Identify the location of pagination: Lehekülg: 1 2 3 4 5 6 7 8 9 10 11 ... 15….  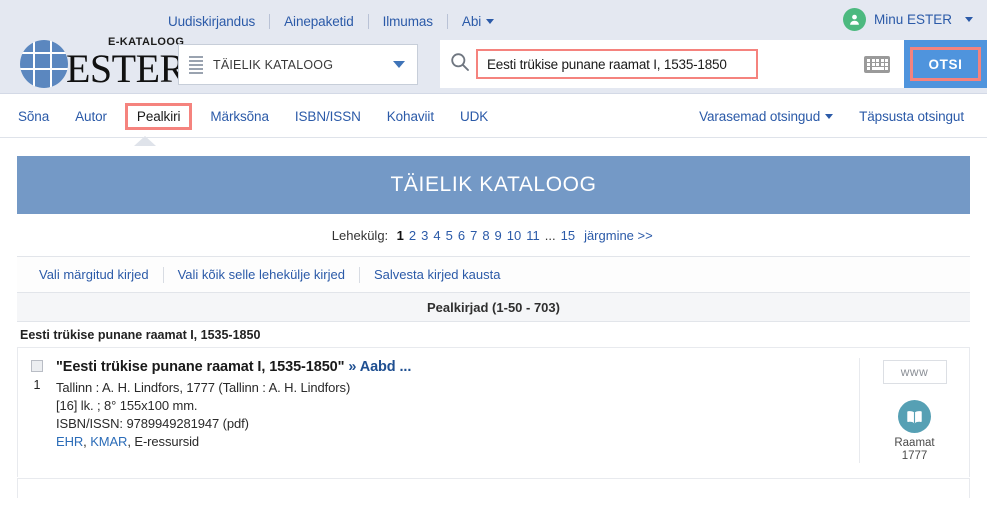
(493, 235).